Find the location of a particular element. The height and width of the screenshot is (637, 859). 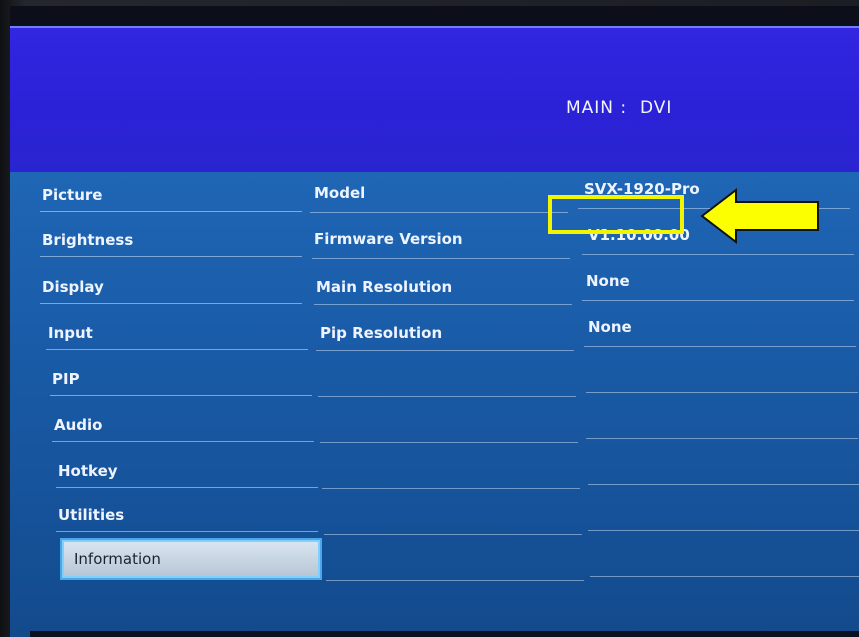

firmware-highlight-box is located at coordinates (616, 214).